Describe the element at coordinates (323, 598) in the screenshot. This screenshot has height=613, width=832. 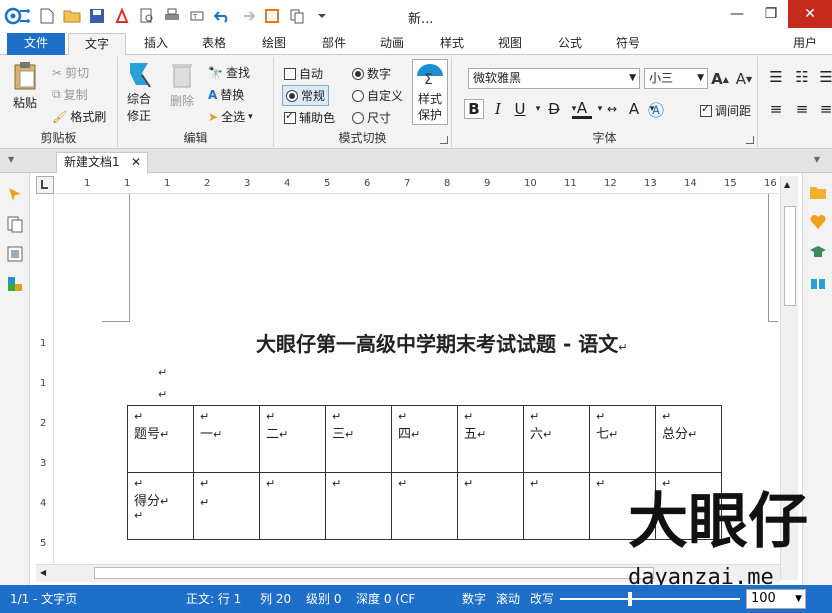
I see `status-level: 级别 0` at that location.